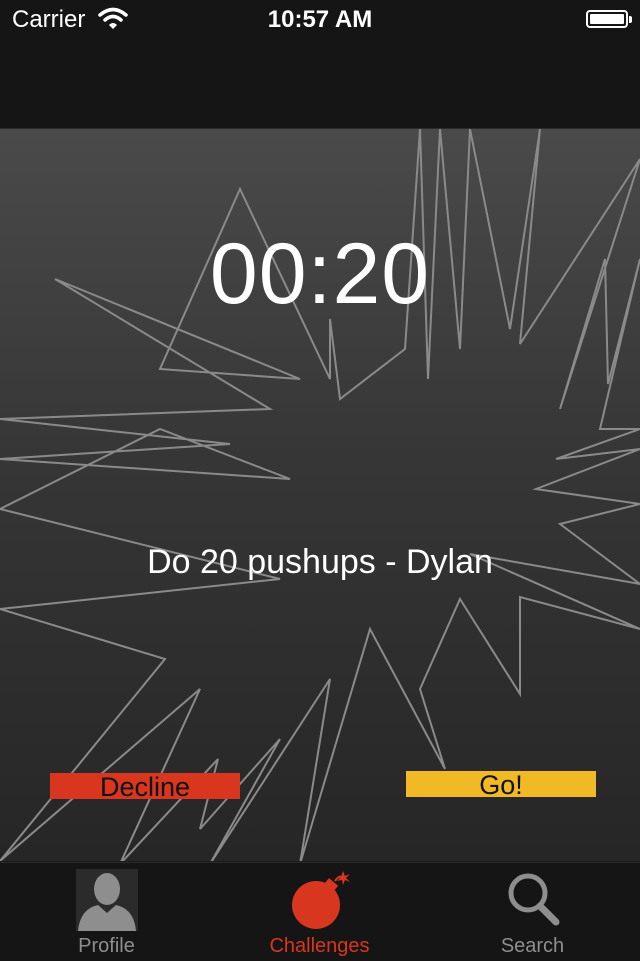  Describe the element at coordinates (320, 84) in the screenshot. I see `navigation-bar` at that location.